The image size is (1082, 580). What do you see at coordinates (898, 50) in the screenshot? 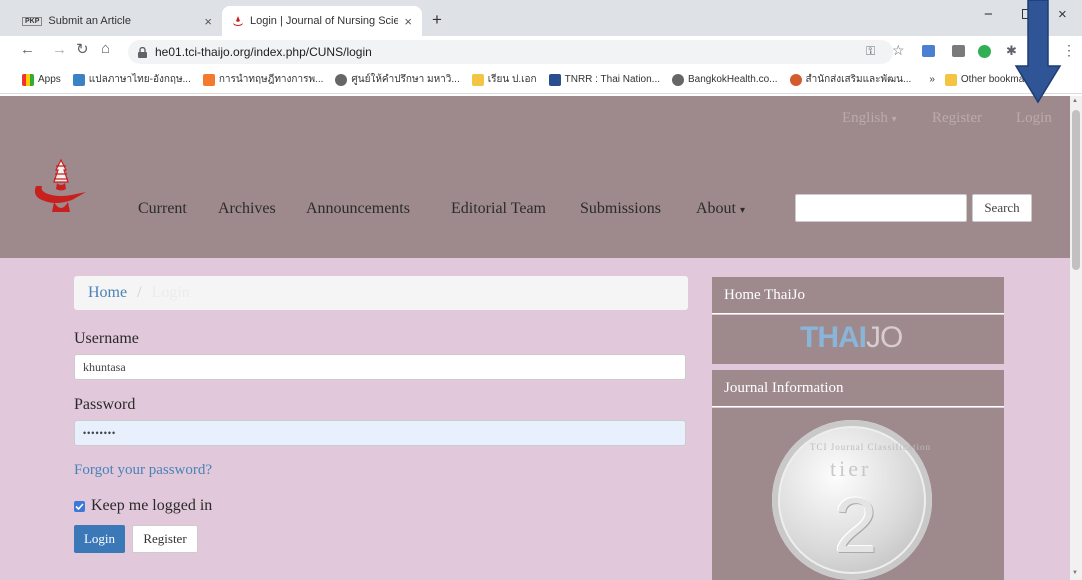
I see `star-icon: ☆` at bounding box center [898, 50].